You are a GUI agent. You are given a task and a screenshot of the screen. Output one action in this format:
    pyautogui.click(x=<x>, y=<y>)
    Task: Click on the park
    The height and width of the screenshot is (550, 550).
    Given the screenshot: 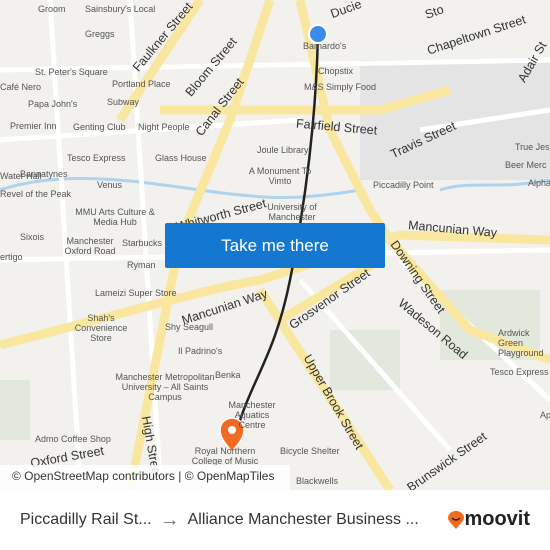 What is the action you would take?
    pyautogui.click(x=15, y=410)
    